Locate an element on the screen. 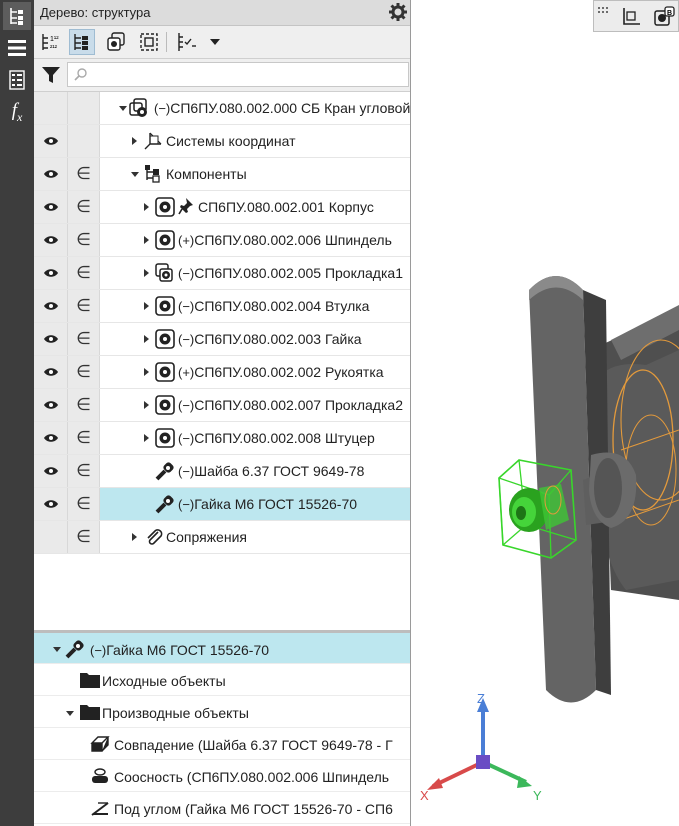 This screenshot has height=826, width=679. tree-row-coordinate-systems: Системы координат is located at coordinates (222, 141).